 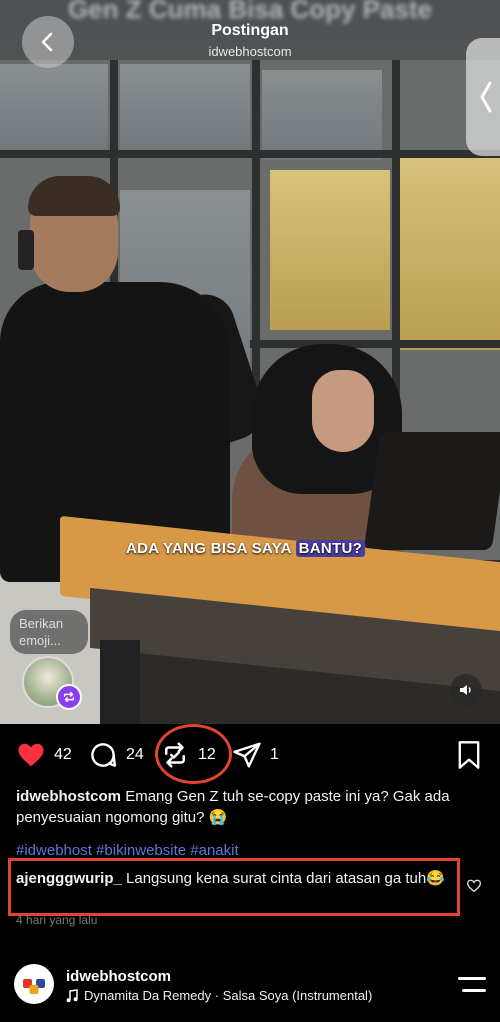 I want to click on heart-outline-icon, so click(x=474, y=886).